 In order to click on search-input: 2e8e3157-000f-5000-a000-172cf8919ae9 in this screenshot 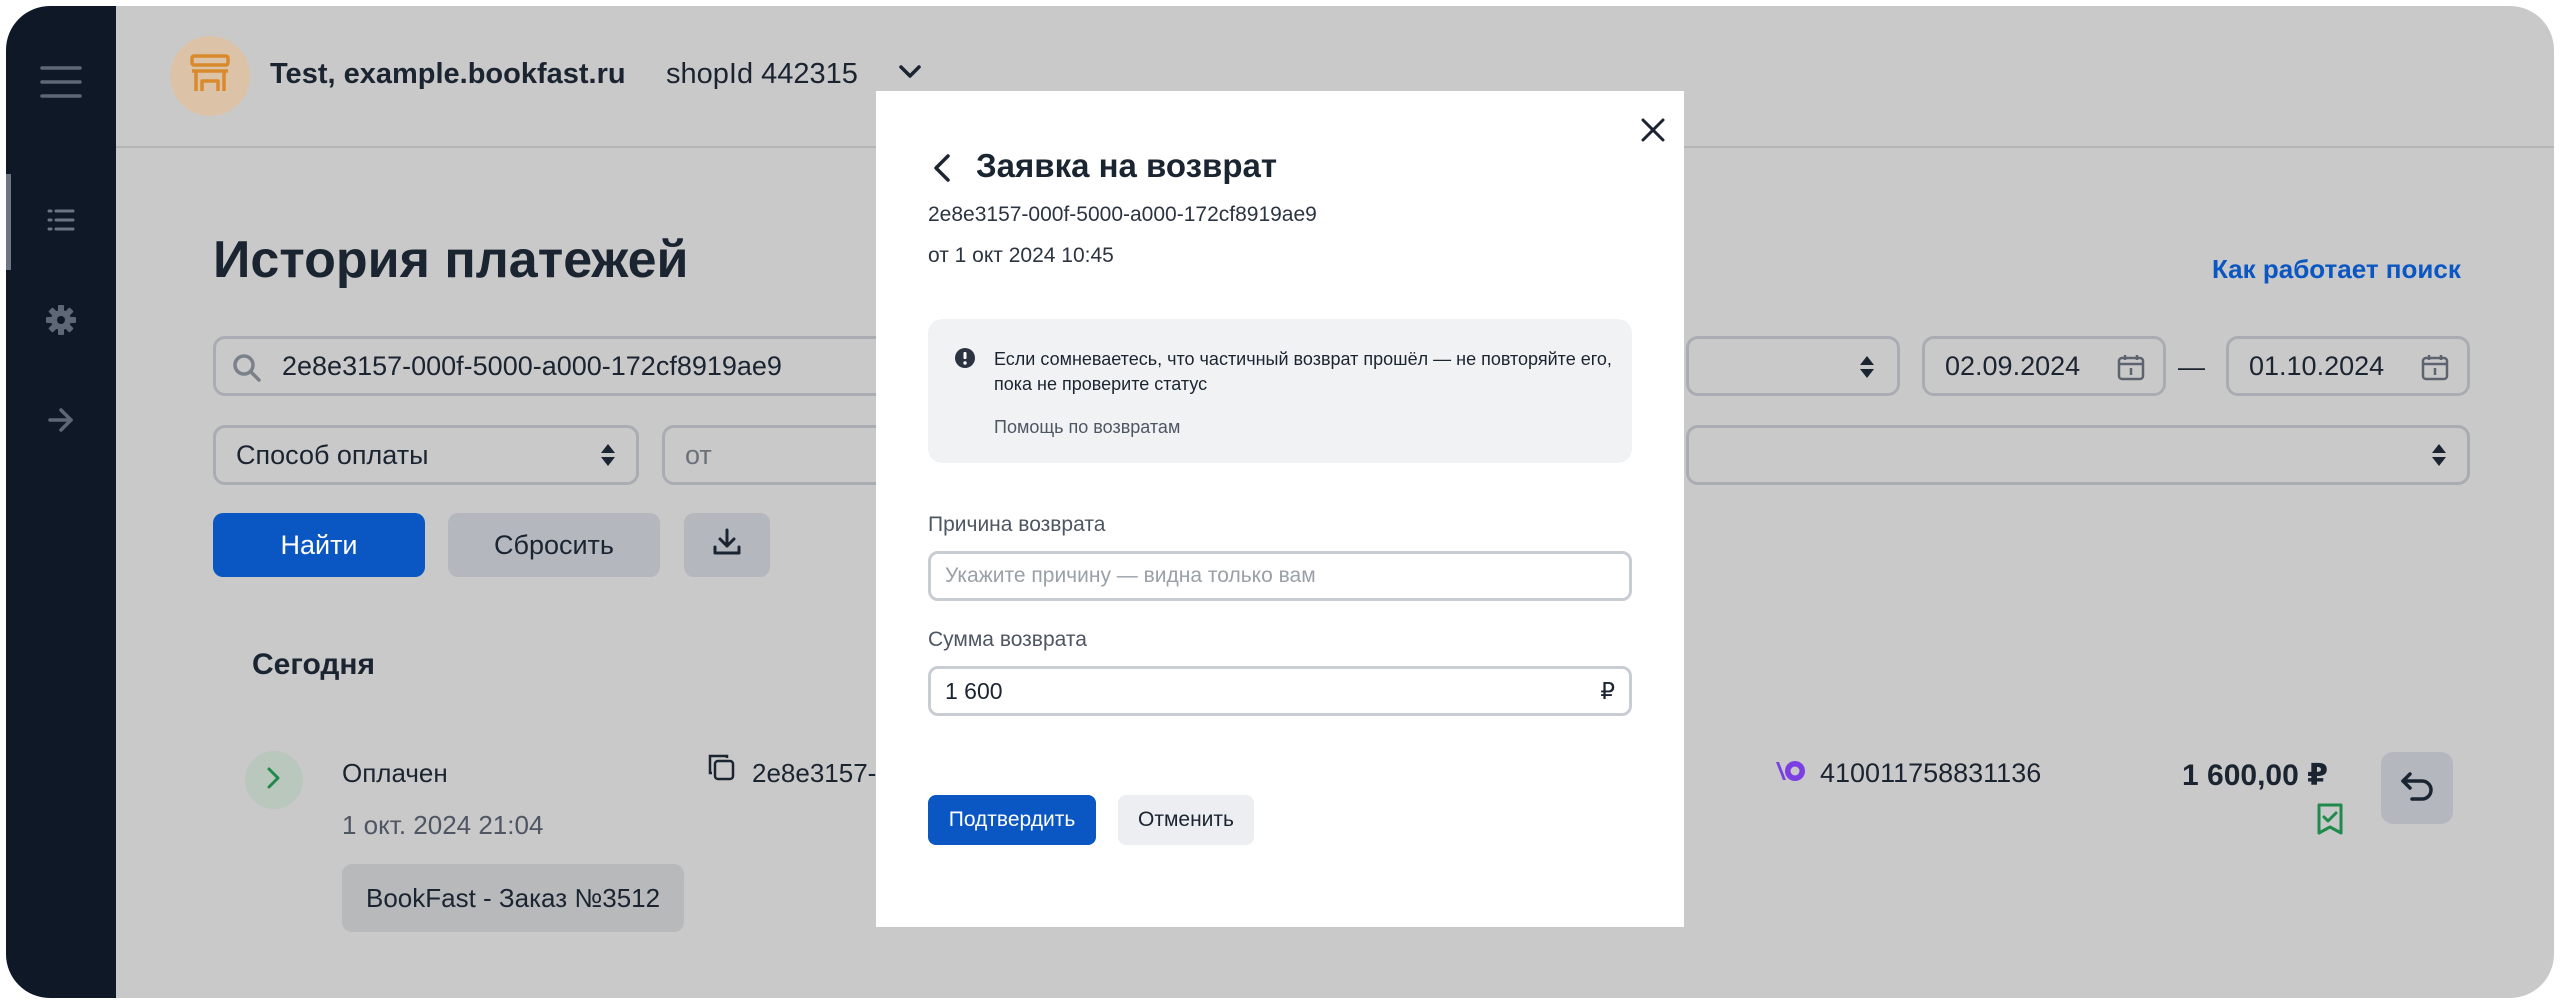, I will do `click(563, 366)`.